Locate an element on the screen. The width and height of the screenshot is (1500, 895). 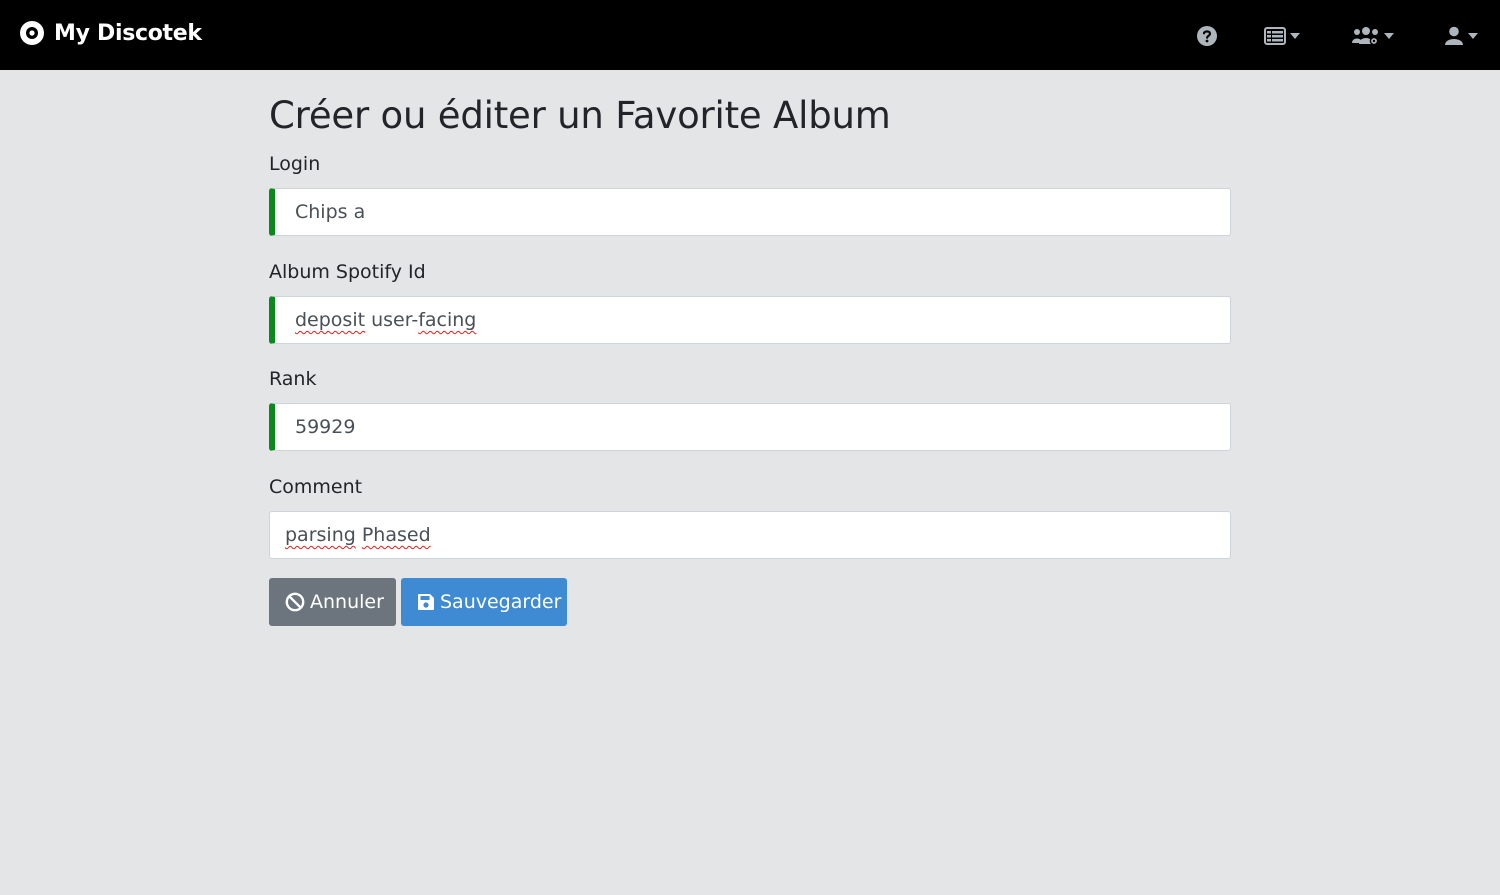
help-menu is located at coordinates (1207, 36).